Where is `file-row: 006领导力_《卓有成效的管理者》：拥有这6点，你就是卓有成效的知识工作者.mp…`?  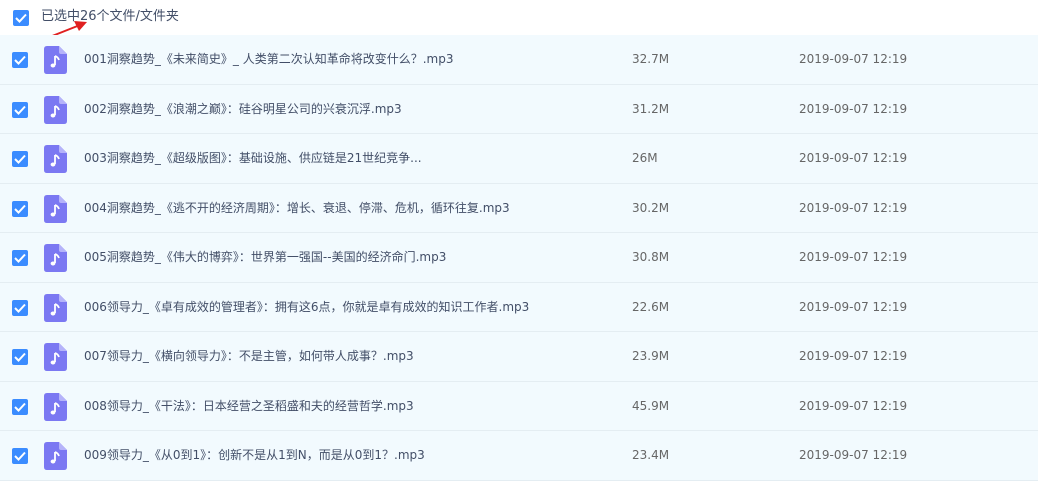 file-row: 006领导力_《卓有成效的管理者》：拥有这6点，你就是卓有成效的知识工作者.mp… is located at coordinates (519, 307).